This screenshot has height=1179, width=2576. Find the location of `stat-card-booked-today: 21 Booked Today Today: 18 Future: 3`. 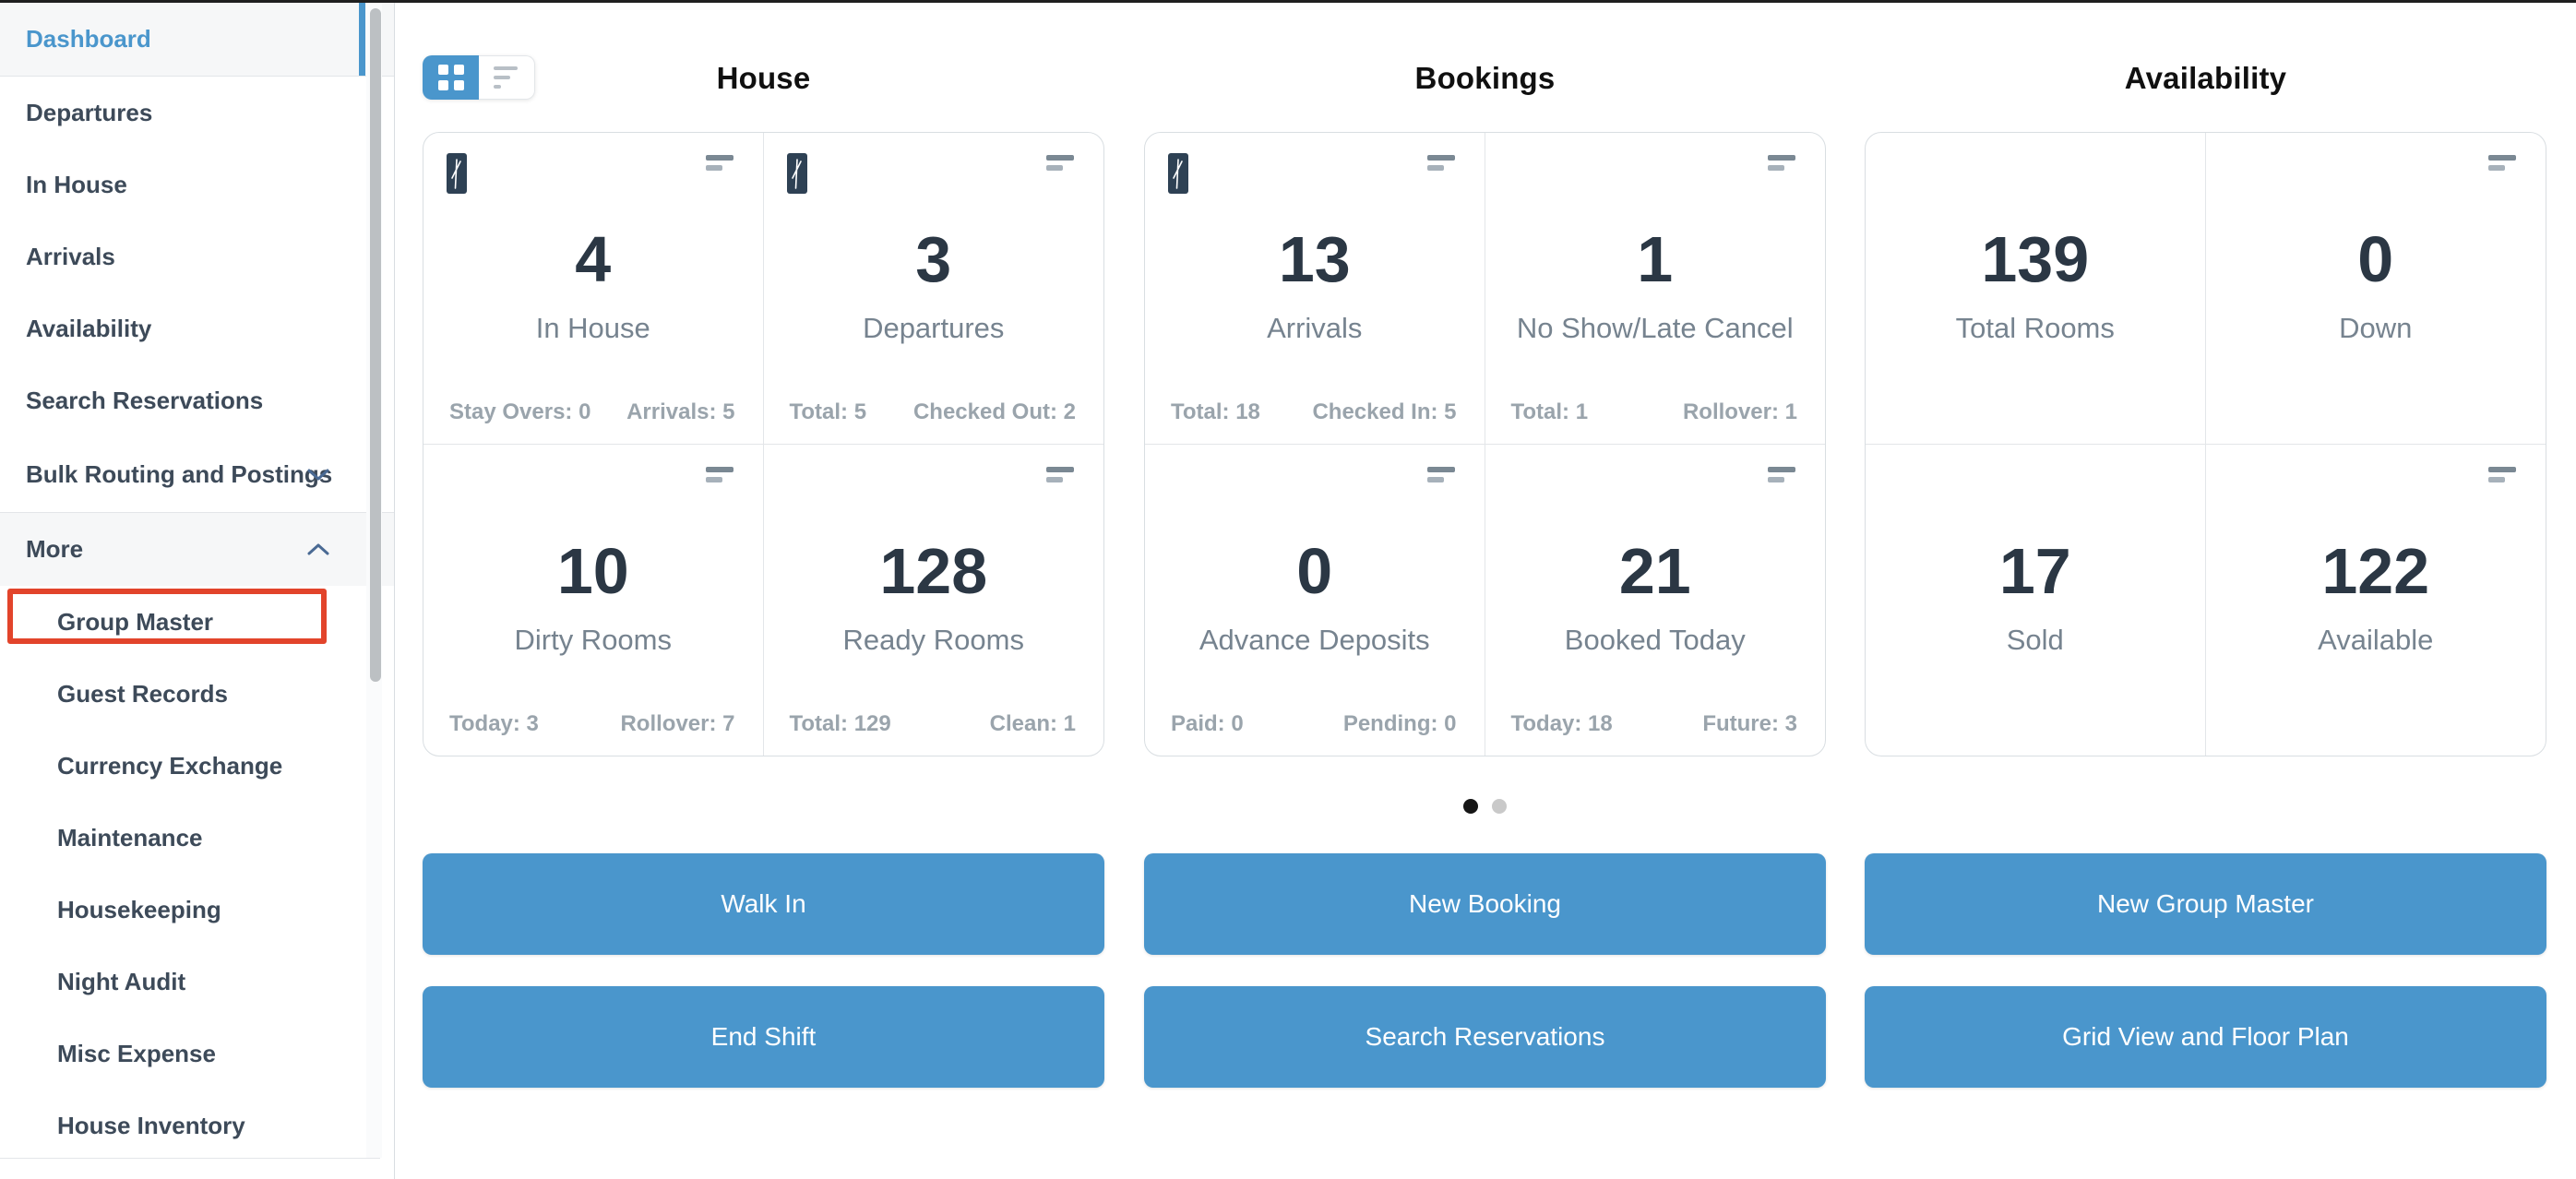

stat-card-booked-today: 21 Booked Today Today: 18 Future: 3 is located at coordinates (1655, 600).